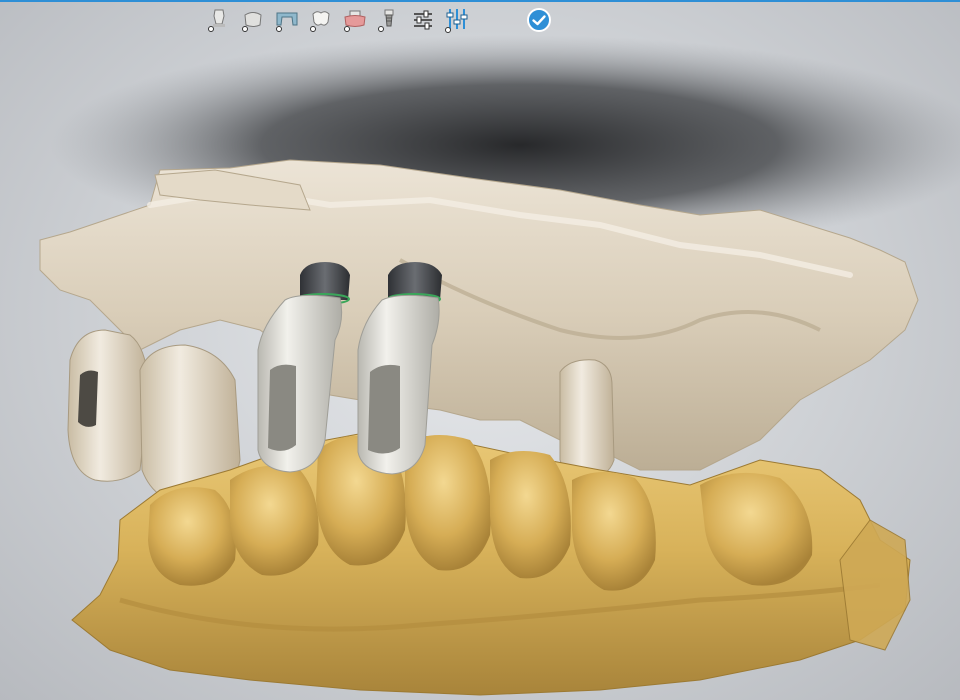 The image size is (960, 700). Describe the element at coordinates (587, 419) in the screenshot. I see `prepared-tooth-stump` at that location.